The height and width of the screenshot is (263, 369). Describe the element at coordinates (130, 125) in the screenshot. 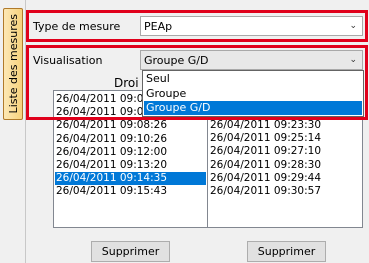

I see `list-item: 26/04/2011 09:08:26` at that location.